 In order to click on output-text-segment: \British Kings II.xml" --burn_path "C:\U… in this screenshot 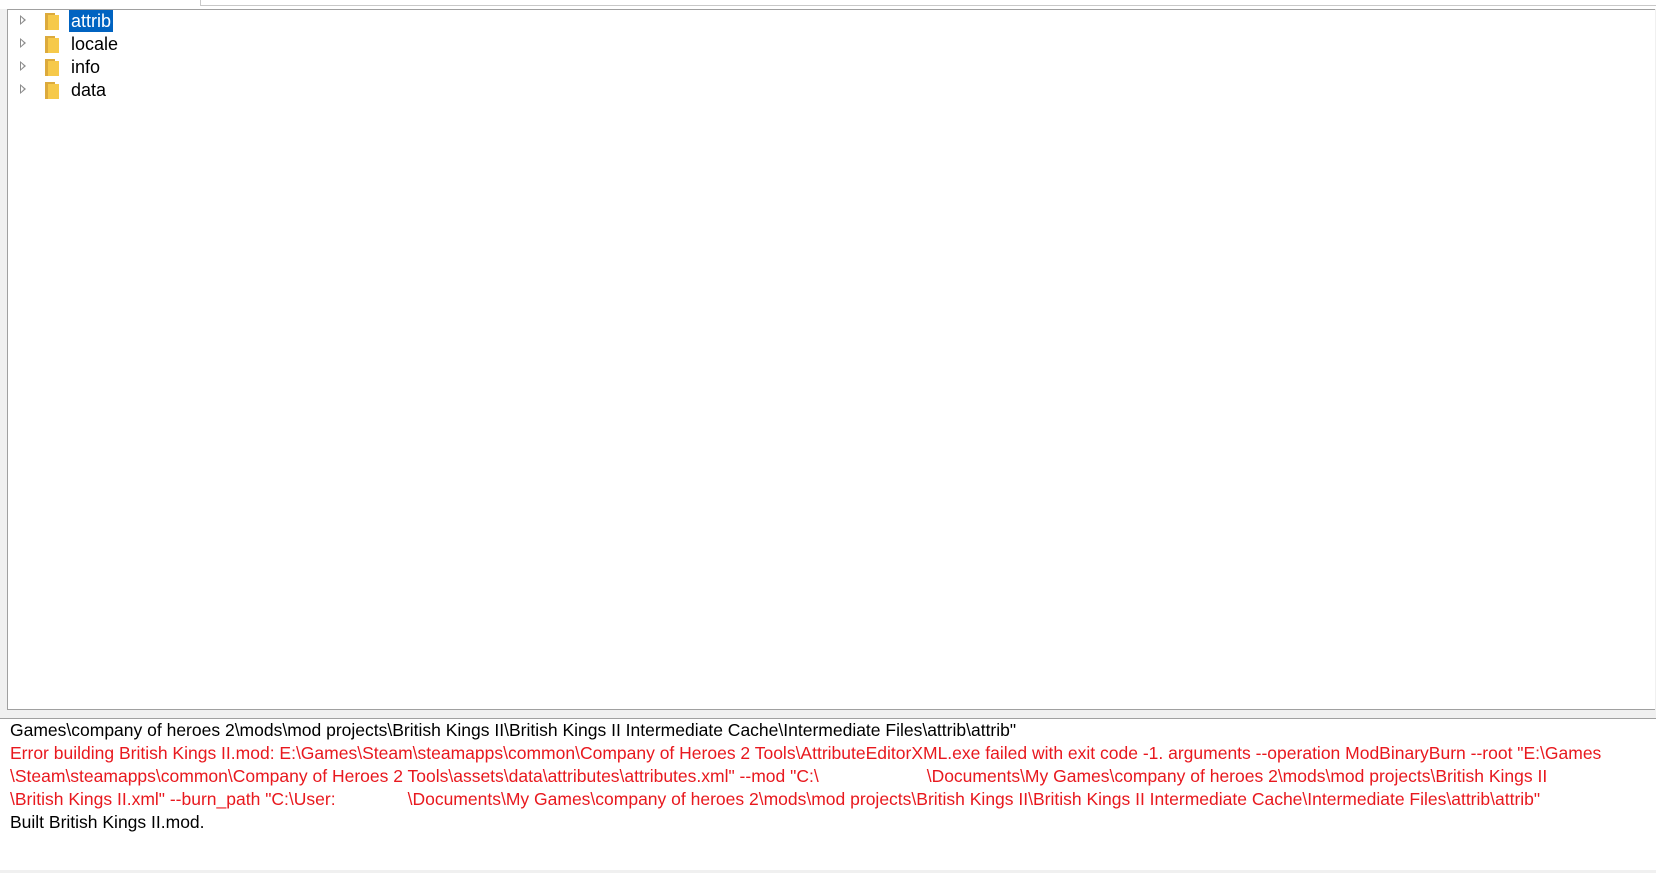, I will do `click(173, 799)`.